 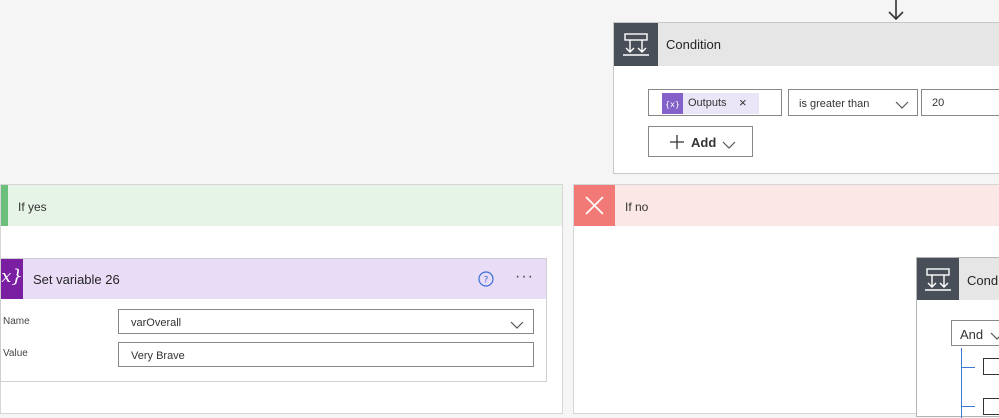 What do you see at coordinates (326, 354) in the screenshot?
I see `variable-value-input: Very Brave` at bounding box center [326, 354].